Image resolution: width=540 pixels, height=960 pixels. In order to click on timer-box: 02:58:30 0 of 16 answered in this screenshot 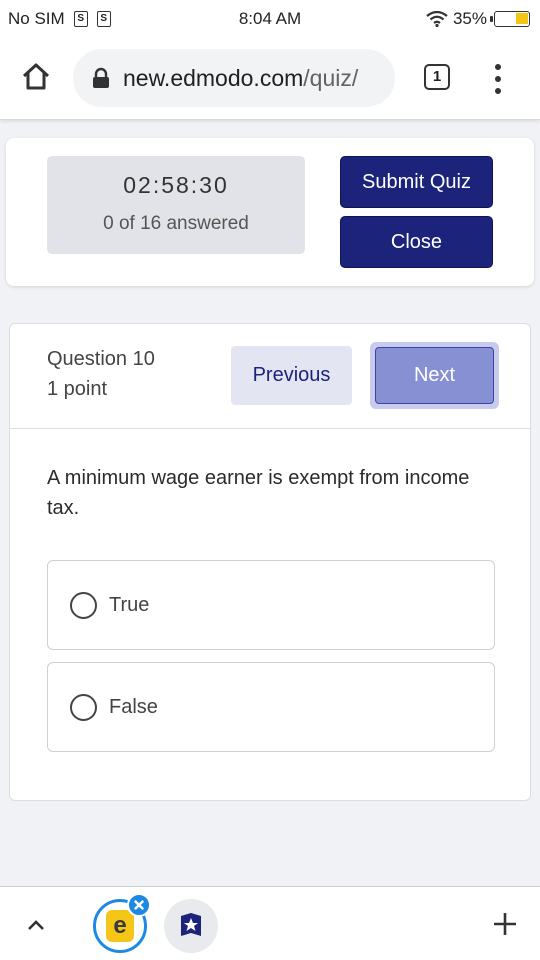, I will do `click(176, 205)`.